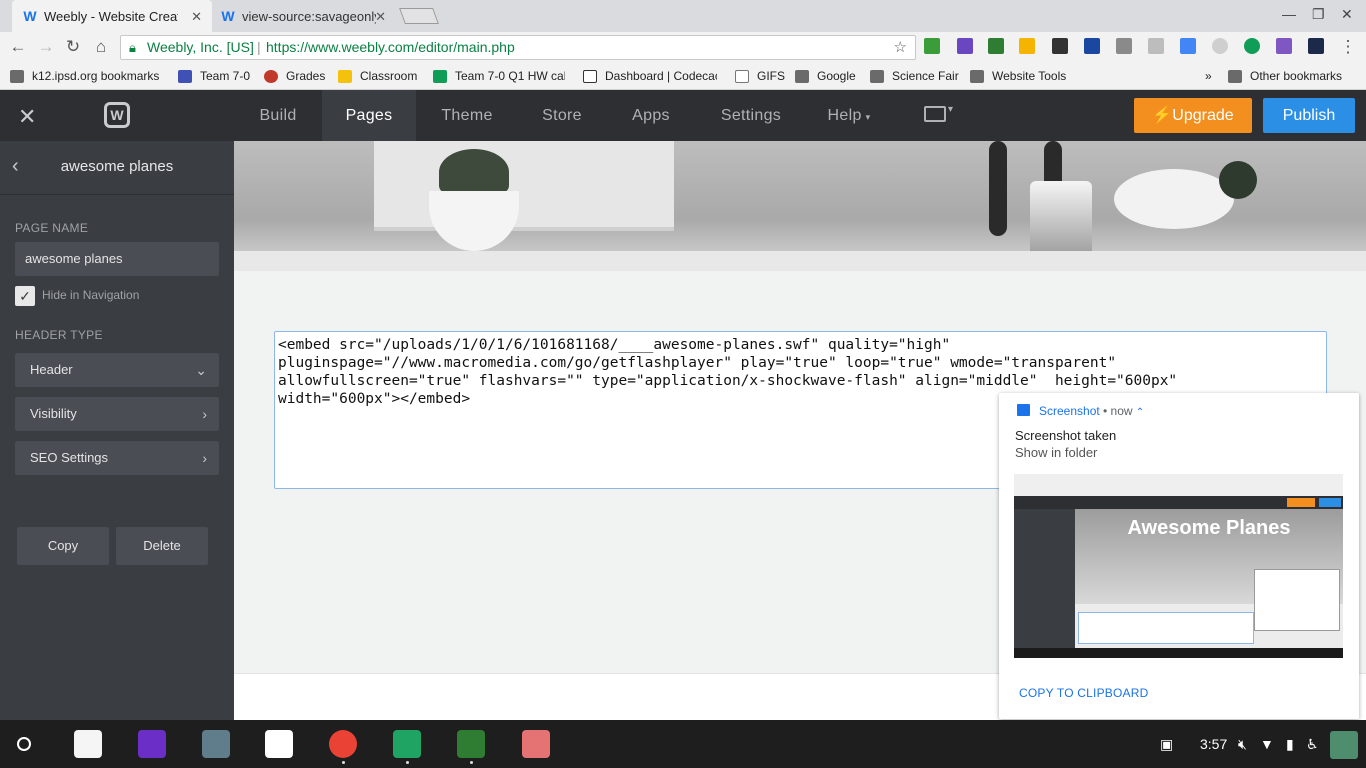 This screenshot has width=1366, height=768. What do you see at coordinates (562, 115) in the screenshot?
I see `nav-store: Store` at bounding box center [562, 115].